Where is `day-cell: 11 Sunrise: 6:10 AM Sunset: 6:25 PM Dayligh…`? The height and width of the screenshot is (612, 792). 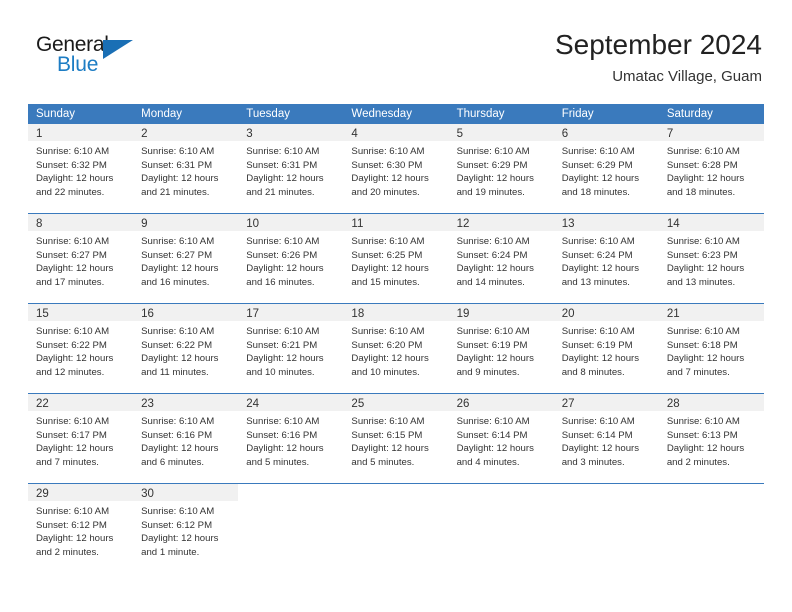 day-cell: 11 Sunrise: 6:10 AM Sunset: 6:25 PM Dayligh… is located at coordinates (396, 258).